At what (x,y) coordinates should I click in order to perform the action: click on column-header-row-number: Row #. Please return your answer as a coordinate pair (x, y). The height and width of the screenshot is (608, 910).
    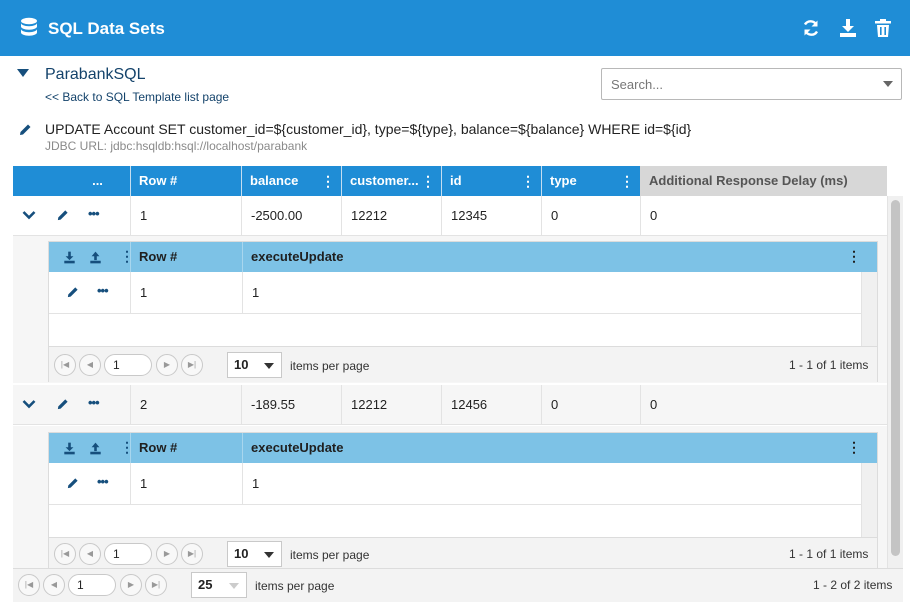
    Looking at the image, I should click on (185, 181).